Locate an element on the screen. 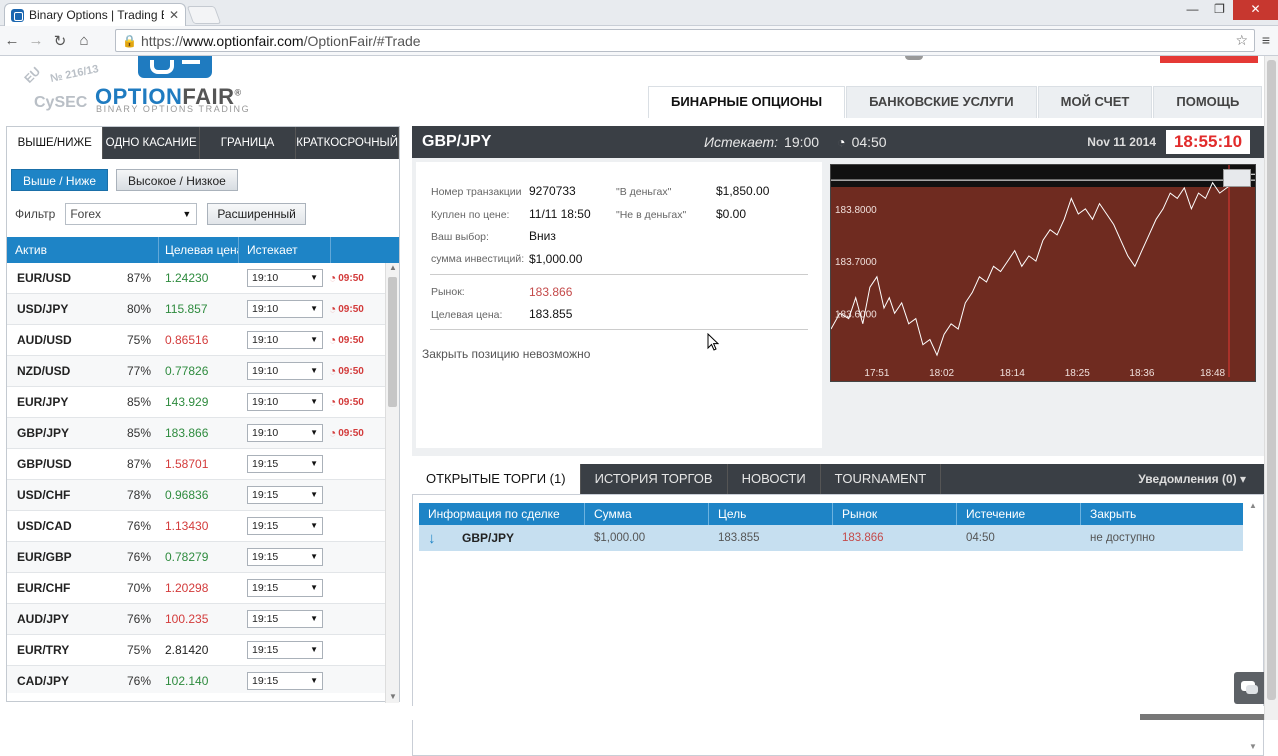  asset-row: EUR/JPY85%143.92919:10◔09:50 is located at coordinates (203, 402).